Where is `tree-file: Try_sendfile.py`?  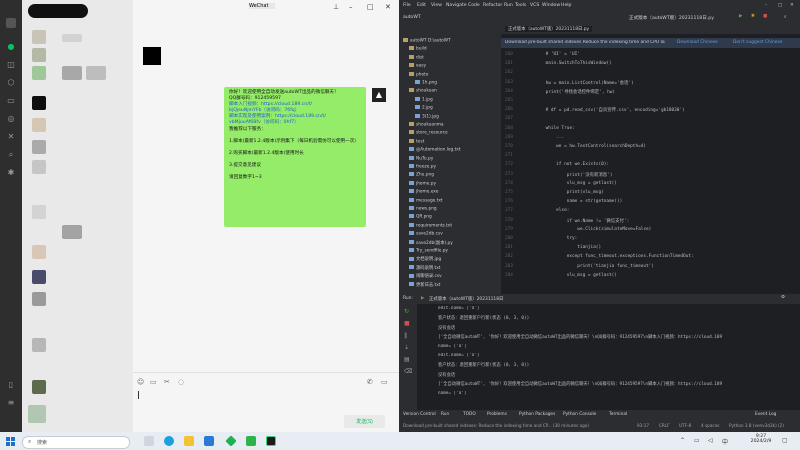 tree-file: Try_sendfile.py is located at coordinates (428, 251).